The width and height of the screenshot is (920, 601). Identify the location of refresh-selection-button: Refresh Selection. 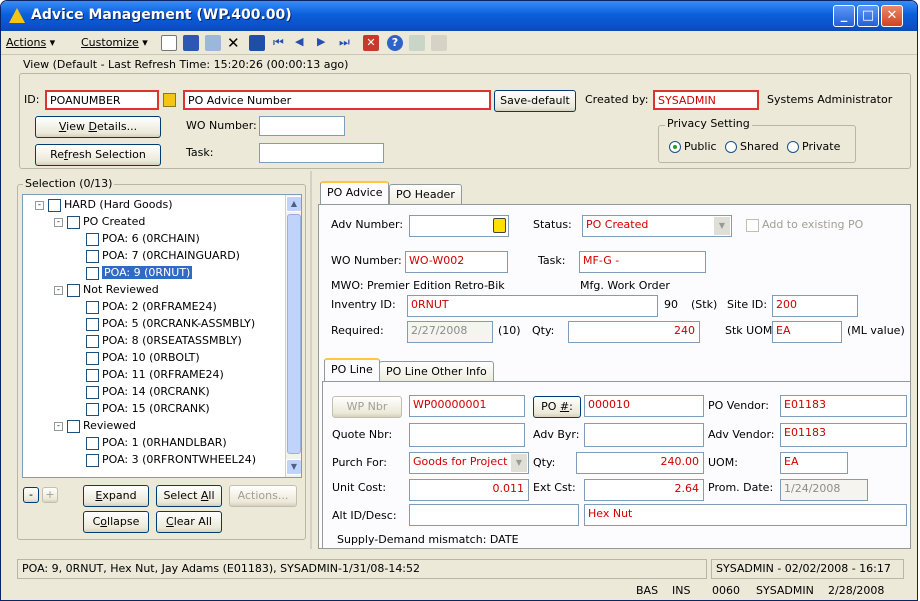
(98, 155).